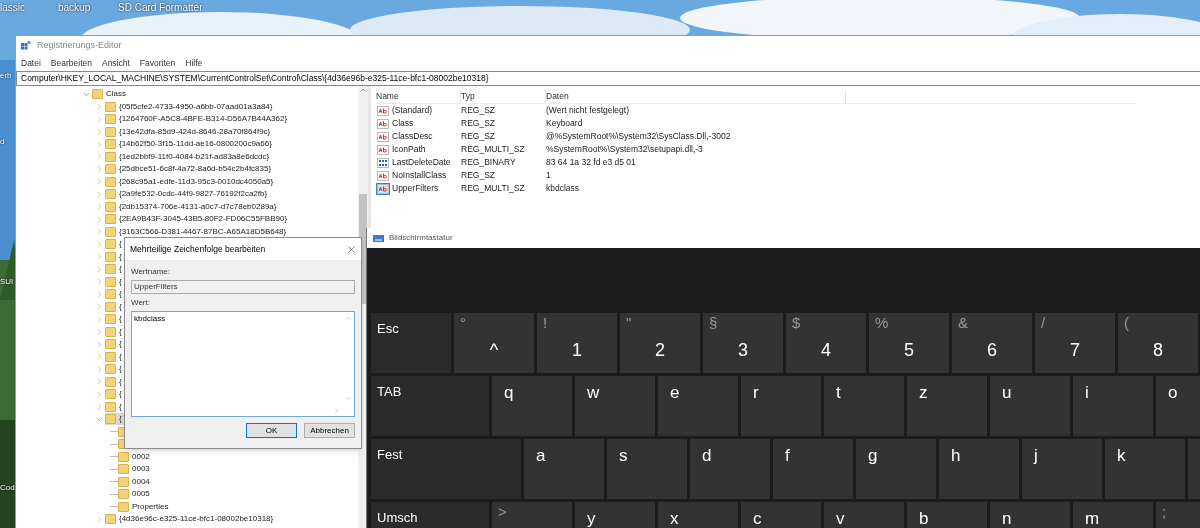 This screenshot has height=528, width=1200. I want to click on keyboard-key: t, so click(864, 406).